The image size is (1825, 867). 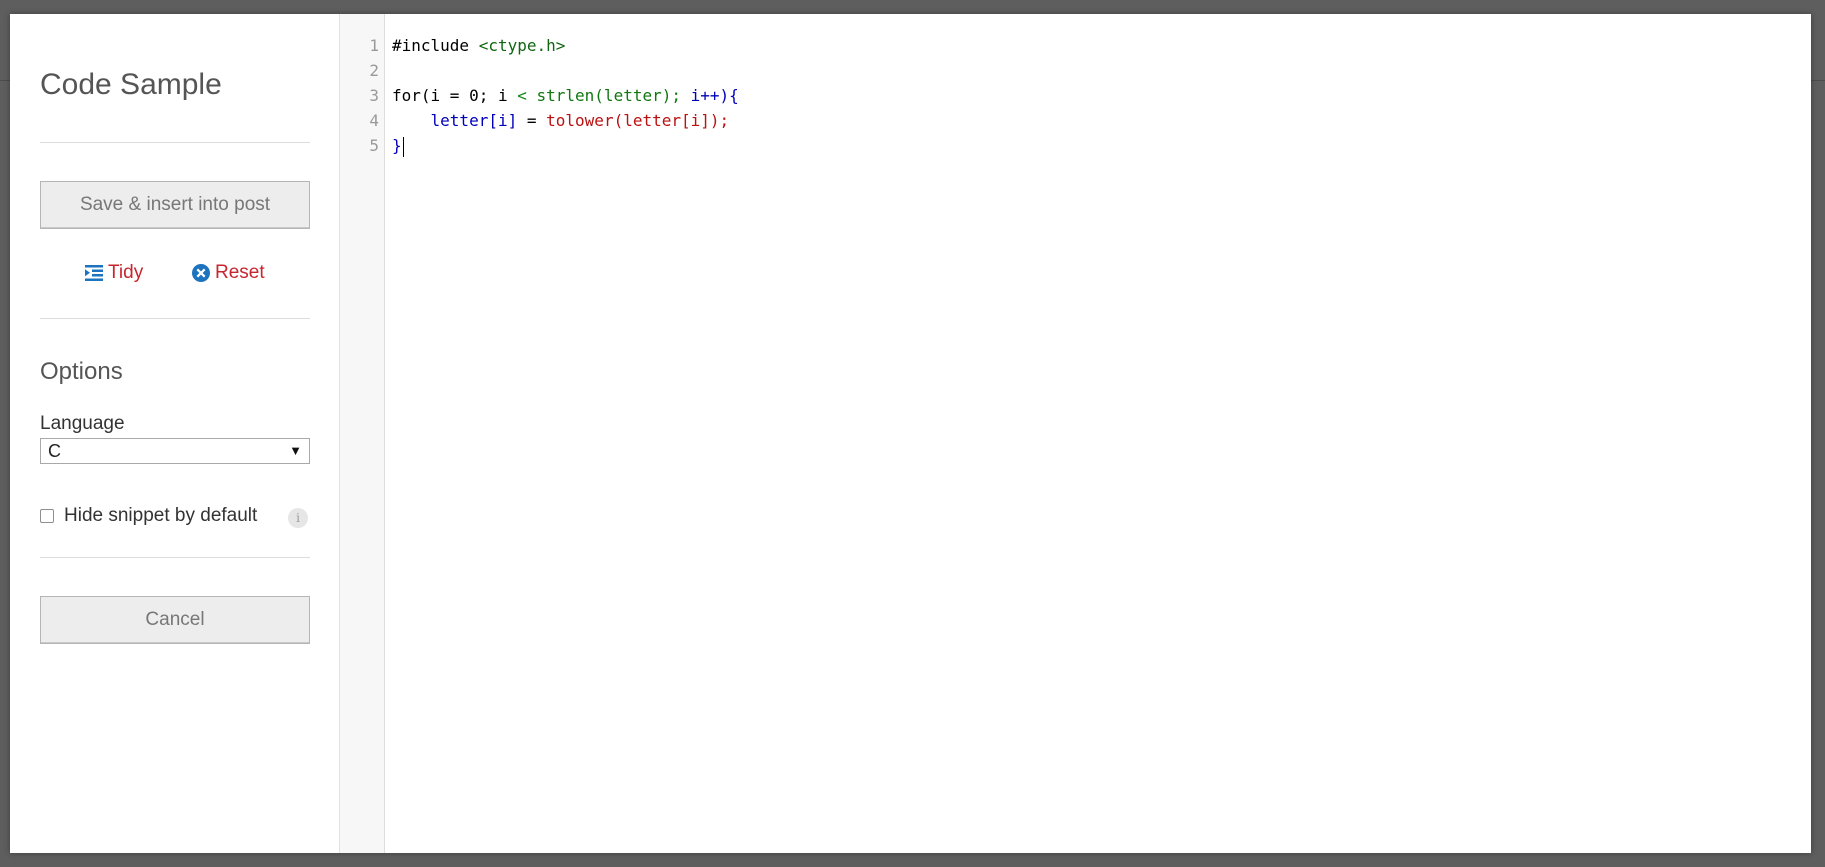 I want to click on code-line: letter[i] = tolower(letter[i]);, so click(x=561, y=120).